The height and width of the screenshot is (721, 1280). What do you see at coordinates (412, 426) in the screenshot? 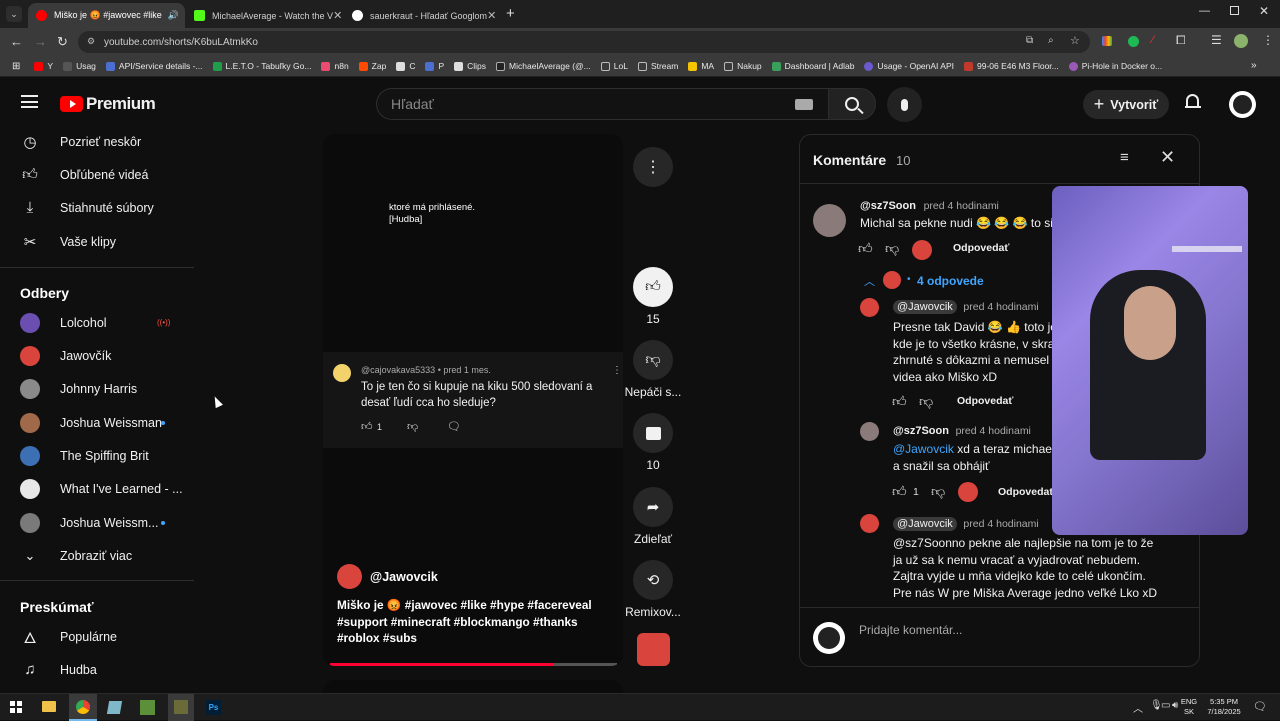
I see `comment-dislike-icon: 👎︎` at bounding box center [412, 426].